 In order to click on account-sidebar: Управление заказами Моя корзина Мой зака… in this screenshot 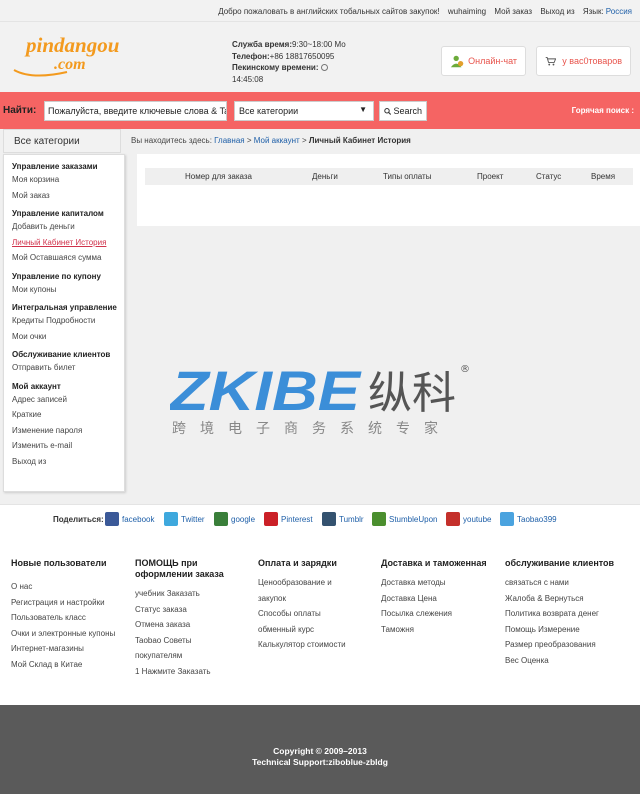, I will do `click(64, 323)`.